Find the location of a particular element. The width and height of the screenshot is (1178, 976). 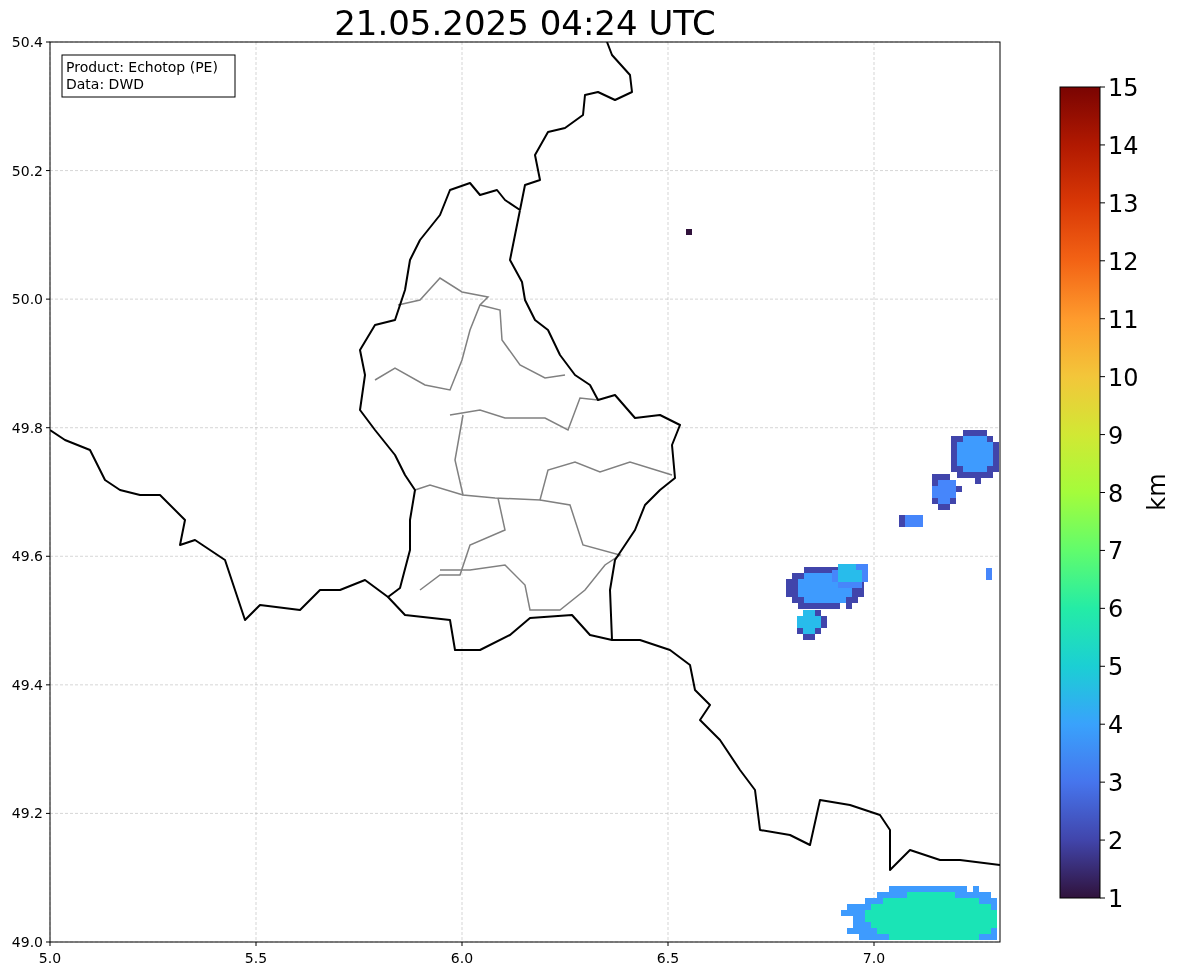

colorbar-tick-label: 1 is located at coordinates (1116, 899).